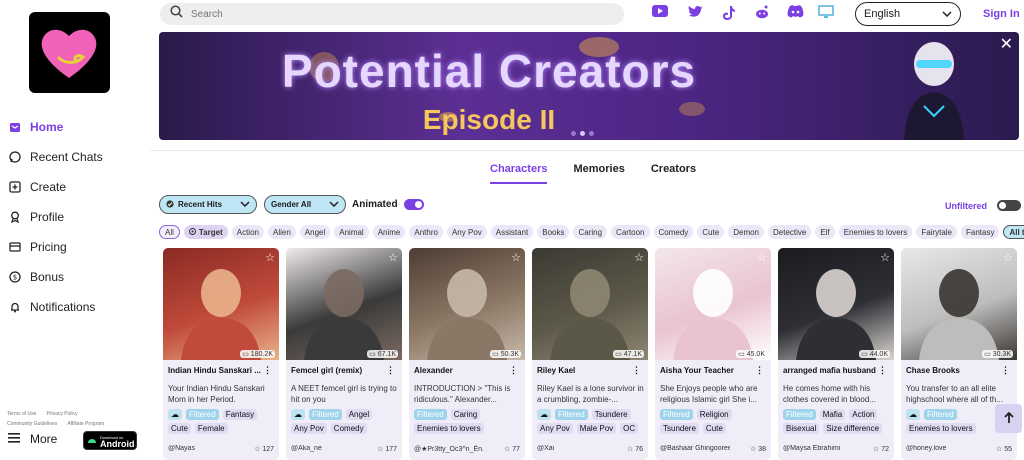  What do you see at coordinates (305, 204) in the screenshot?
I see `gender-select: Gender All` at bounding box center [305, 204].